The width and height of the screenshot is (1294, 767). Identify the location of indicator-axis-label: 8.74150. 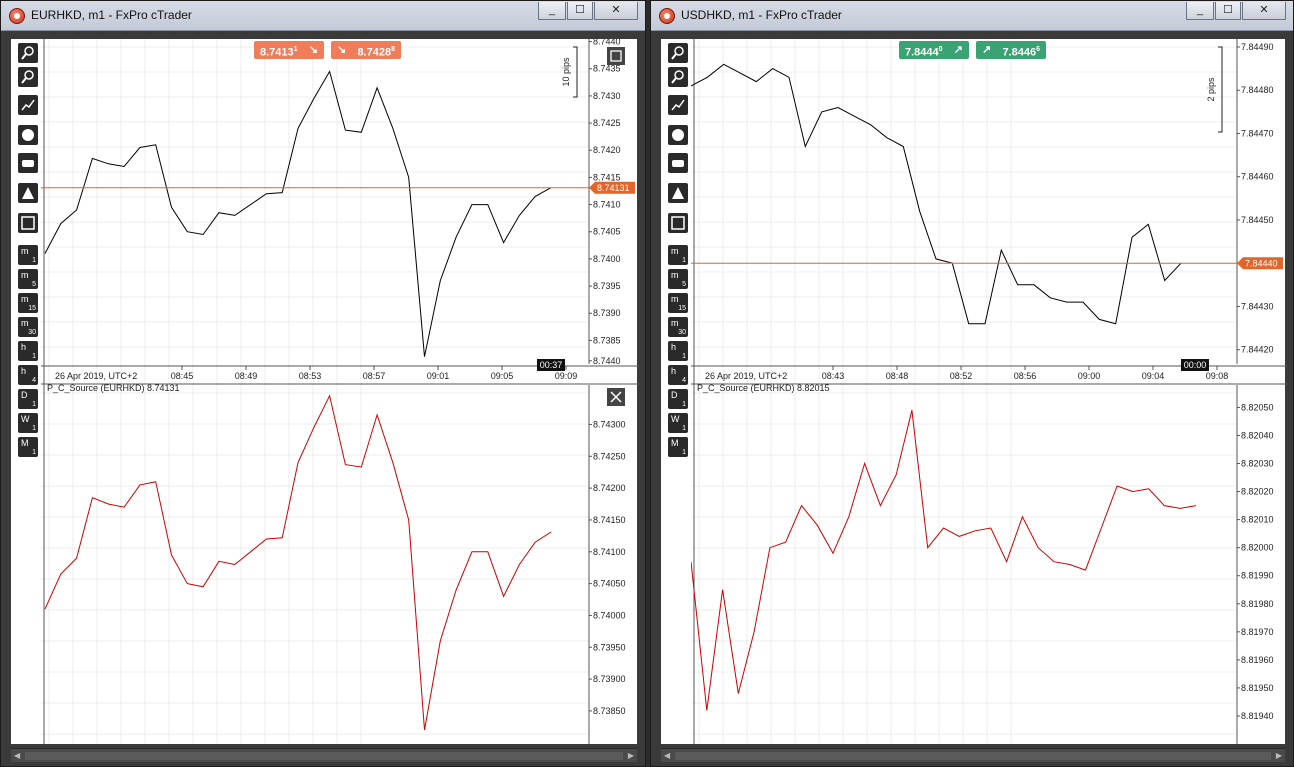
(609, 520).